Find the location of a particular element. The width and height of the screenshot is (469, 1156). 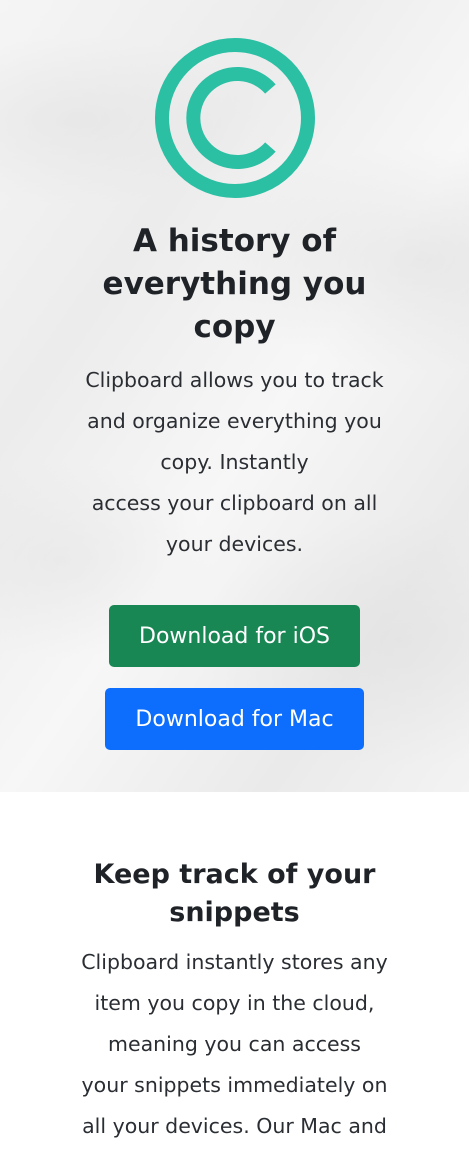

snippets-description-line: your snippets immediately on is located at coordinates (234, 1085).